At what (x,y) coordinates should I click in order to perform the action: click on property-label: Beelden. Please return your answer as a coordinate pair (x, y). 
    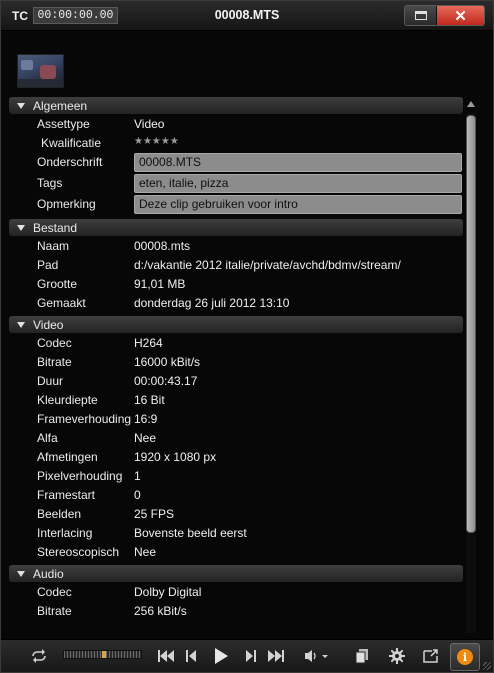
    Looking at the image, I should click on (59, 514).